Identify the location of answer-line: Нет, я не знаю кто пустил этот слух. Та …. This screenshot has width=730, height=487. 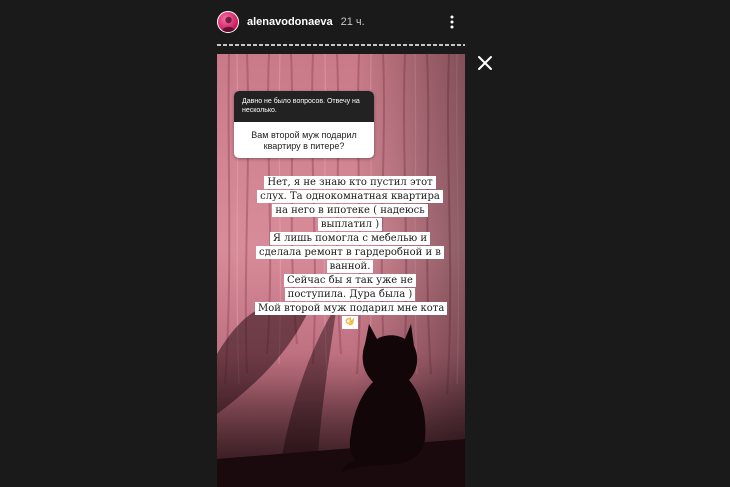
(351, 252).